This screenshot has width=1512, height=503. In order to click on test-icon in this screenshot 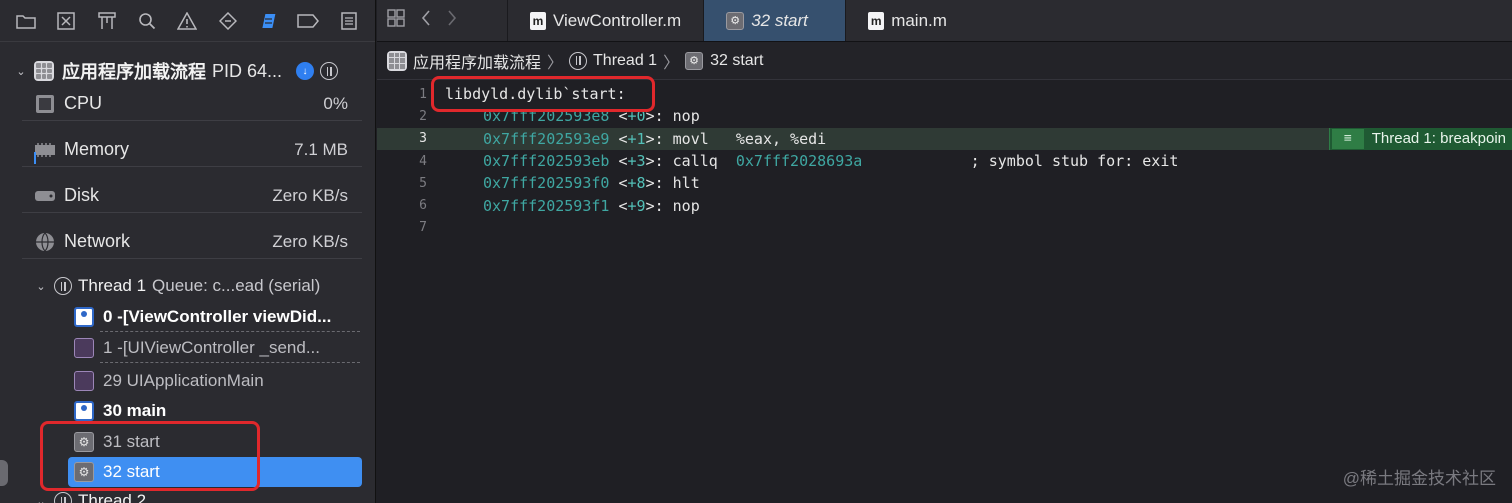, I will do `click(228, 21)`.